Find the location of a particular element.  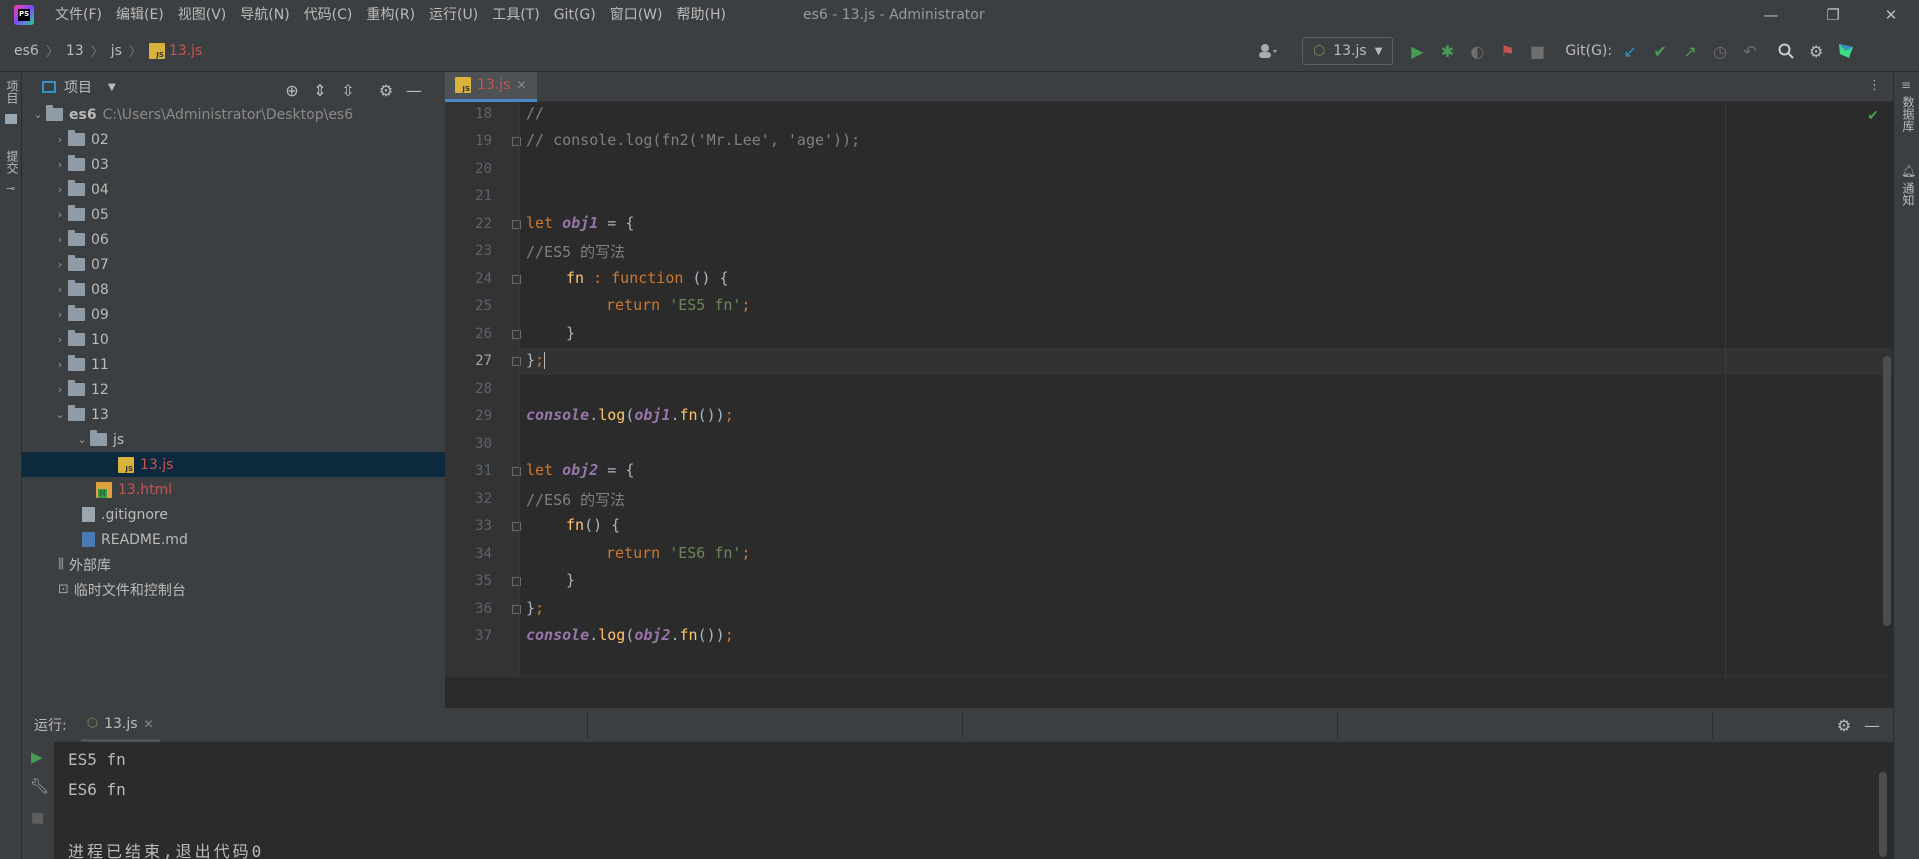

line-number: 24 is located at coordinates (483, 279).